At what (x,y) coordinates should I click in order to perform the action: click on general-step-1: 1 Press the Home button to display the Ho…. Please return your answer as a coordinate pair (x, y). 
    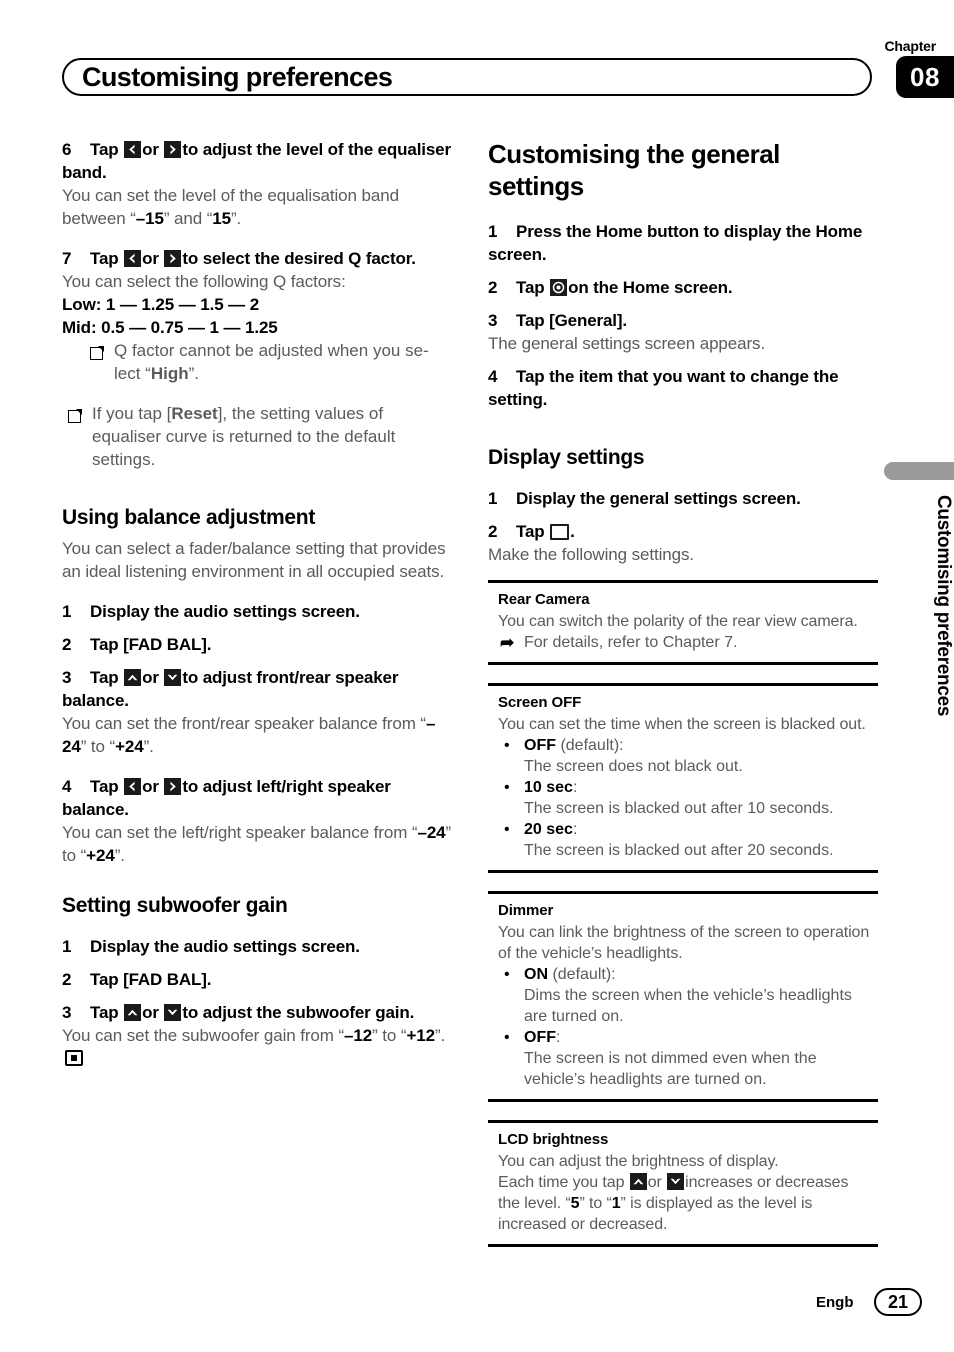
    Looking at the image, I should click on (684, 243).